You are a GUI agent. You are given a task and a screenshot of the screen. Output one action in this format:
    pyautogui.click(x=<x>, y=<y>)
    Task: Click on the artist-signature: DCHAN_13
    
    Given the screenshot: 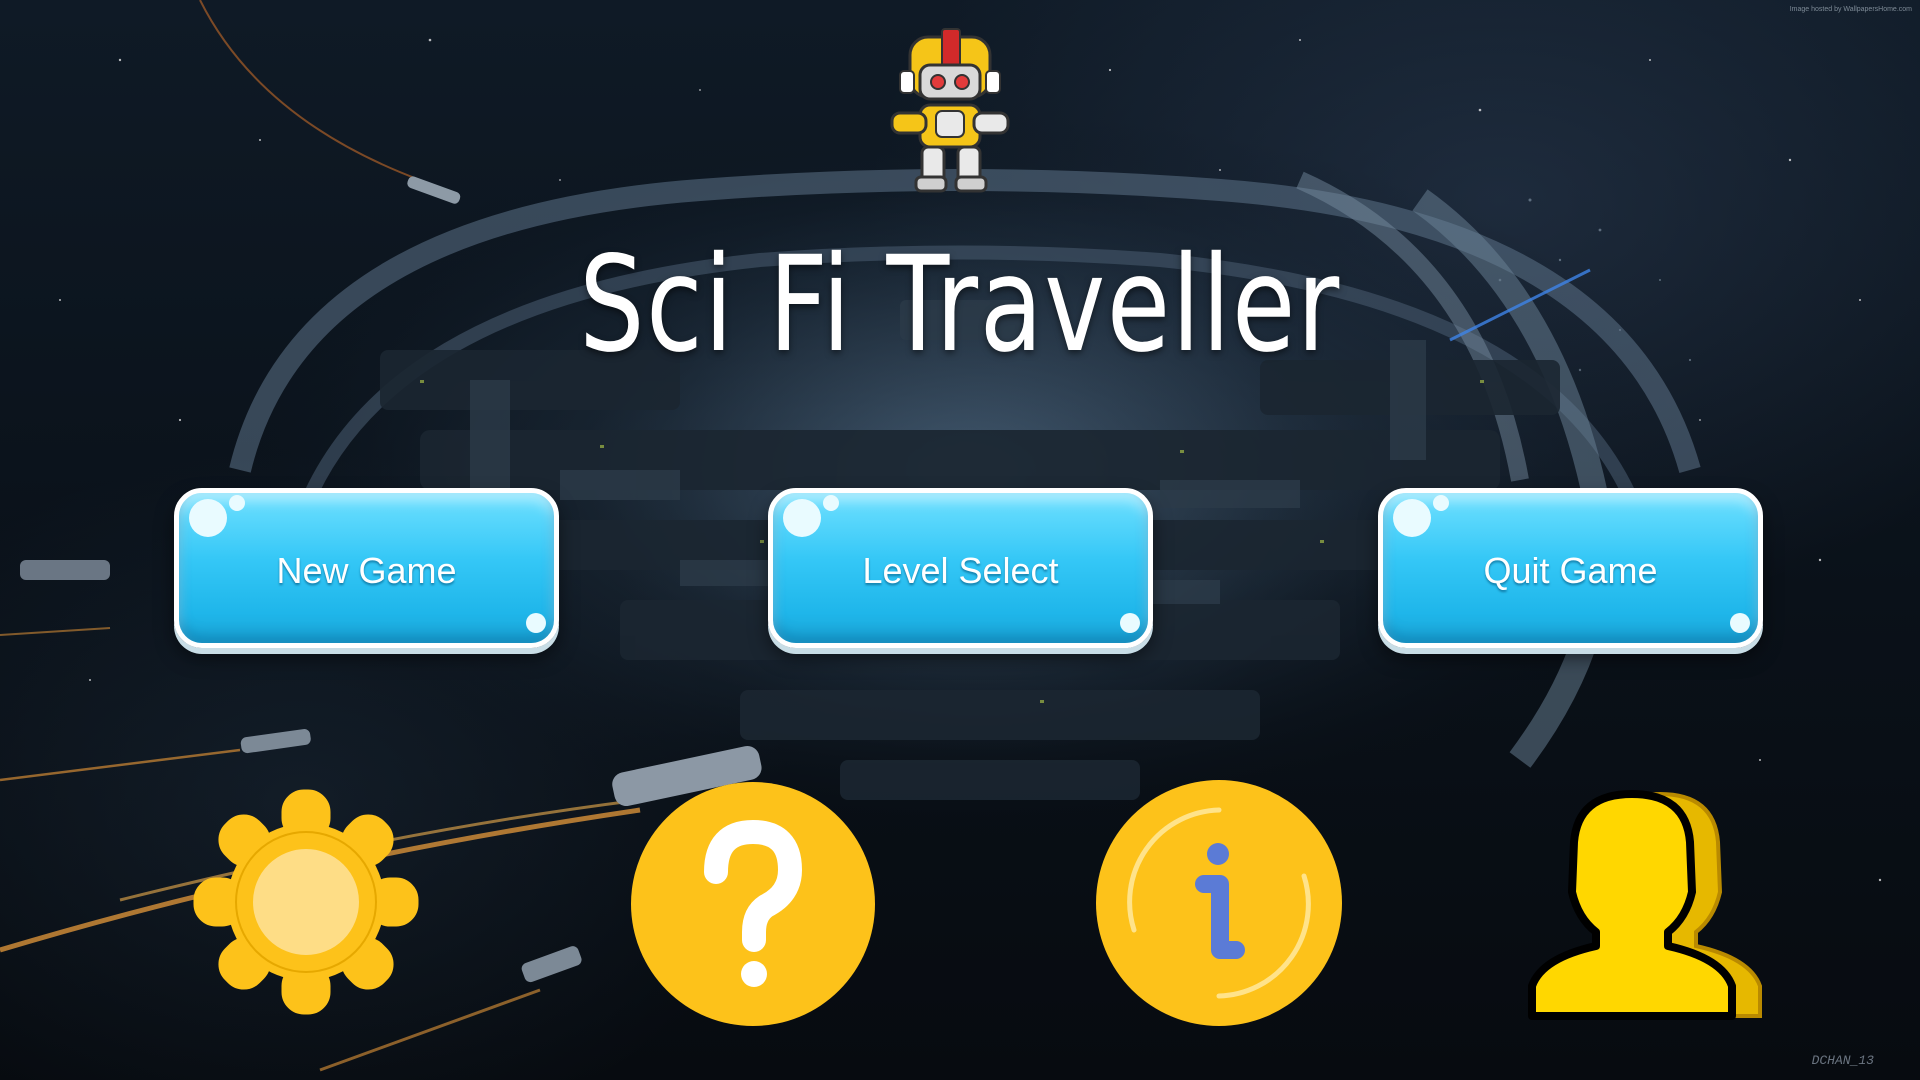 What is the action you would take?
    pyautogui.click(x=1842, y=1060)
    